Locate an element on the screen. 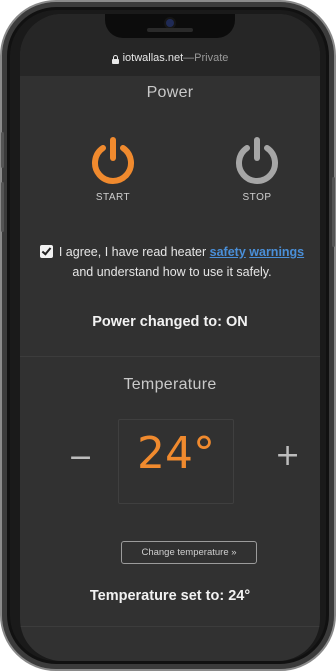 This screenshot has width=336, height=671. change-temperature-button: Change temperature » is located at coordinates (189, 552).